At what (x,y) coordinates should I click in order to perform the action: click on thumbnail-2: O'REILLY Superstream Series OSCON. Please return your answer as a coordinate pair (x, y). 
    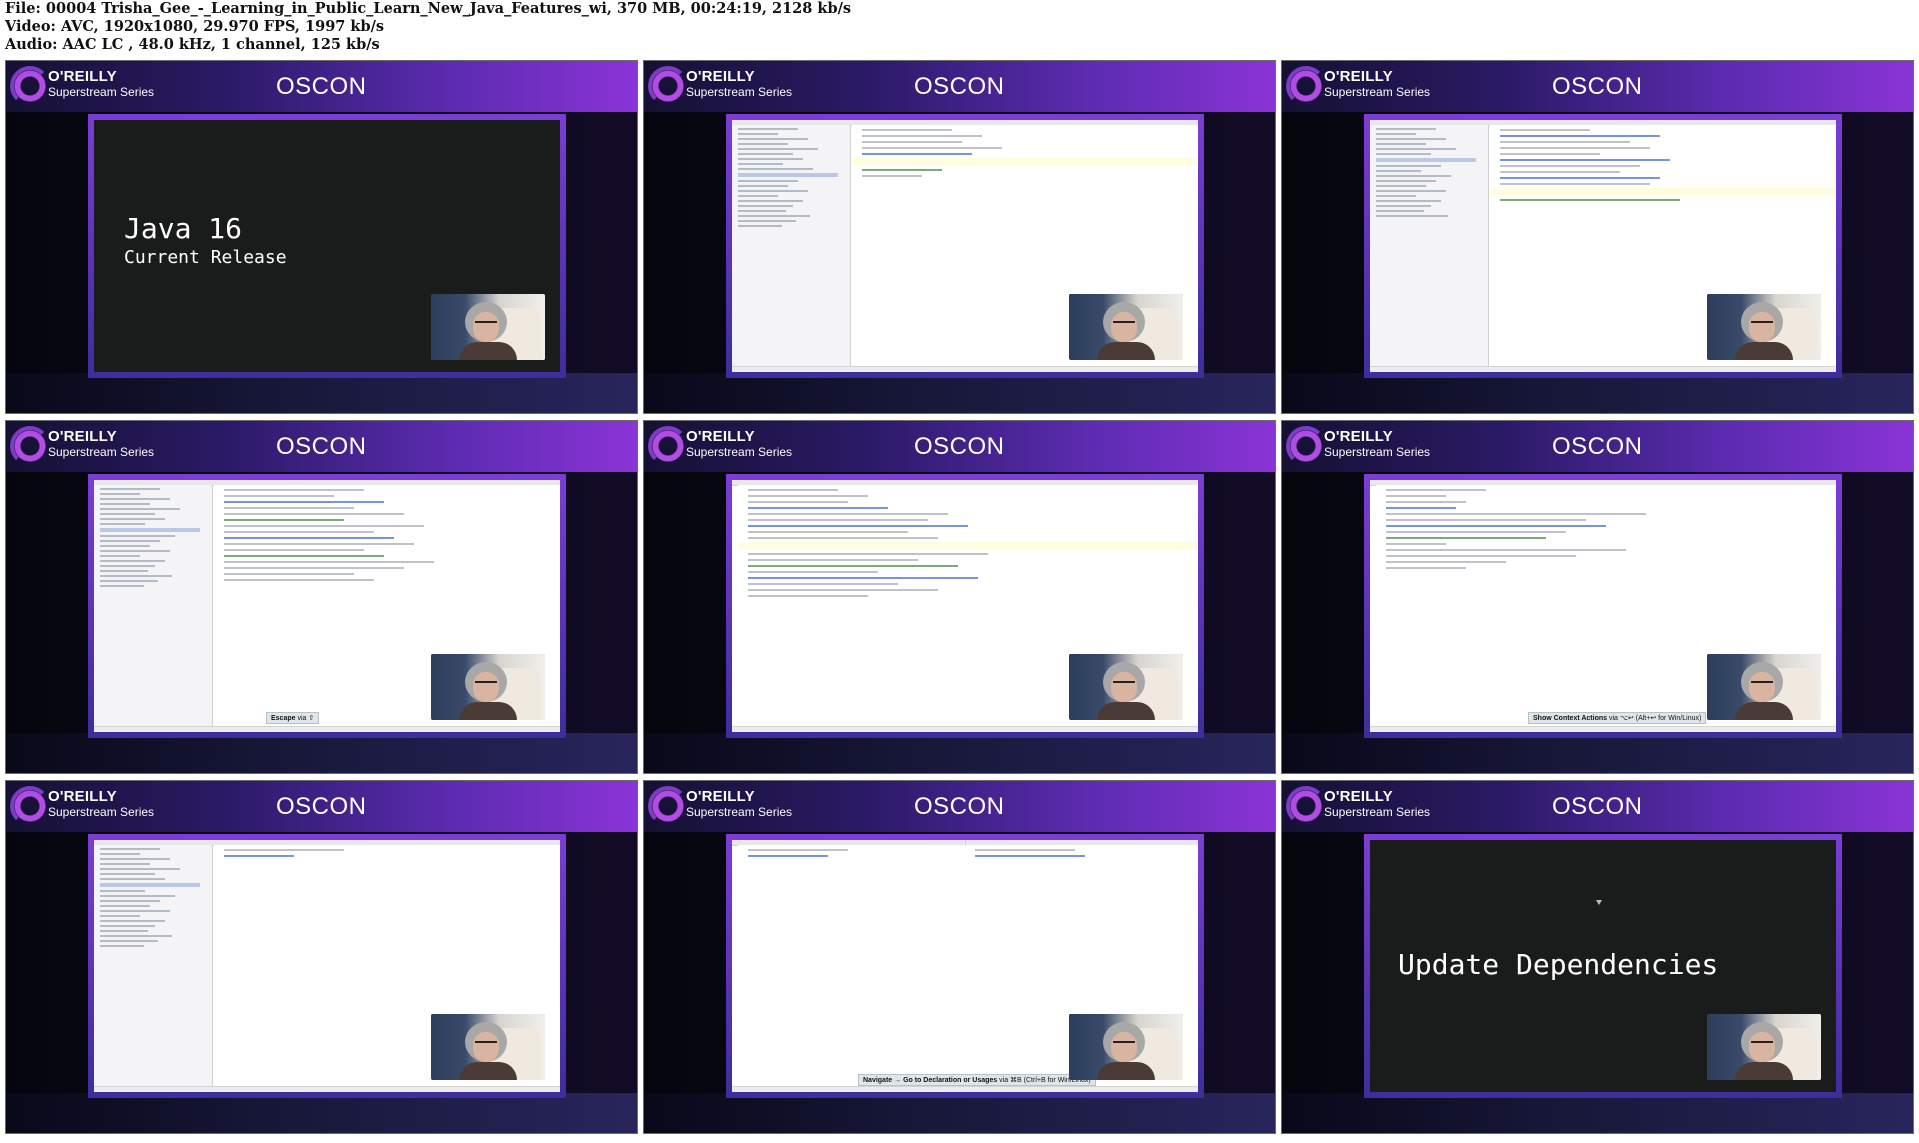
    Looking at the image, I should click on (959, 237).